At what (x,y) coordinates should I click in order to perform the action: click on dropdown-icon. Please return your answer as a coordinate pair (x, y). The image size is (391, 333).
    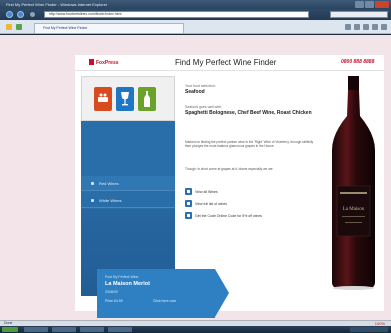
    Looking at the image, I should click on (32, 14).